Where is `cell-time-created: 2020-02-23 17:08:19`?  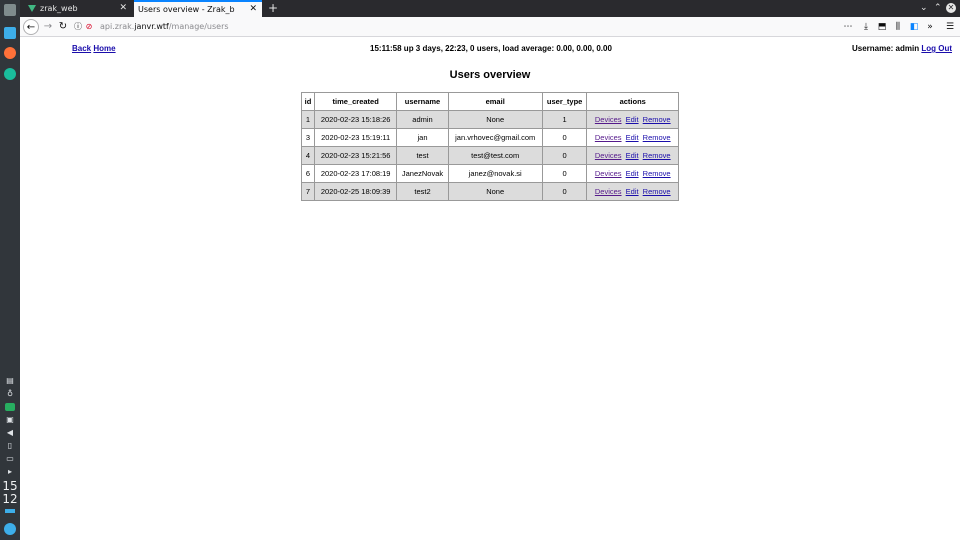
cell-time-created: 2020-02-23 17:08:19 is located at coordinates (355, 173).